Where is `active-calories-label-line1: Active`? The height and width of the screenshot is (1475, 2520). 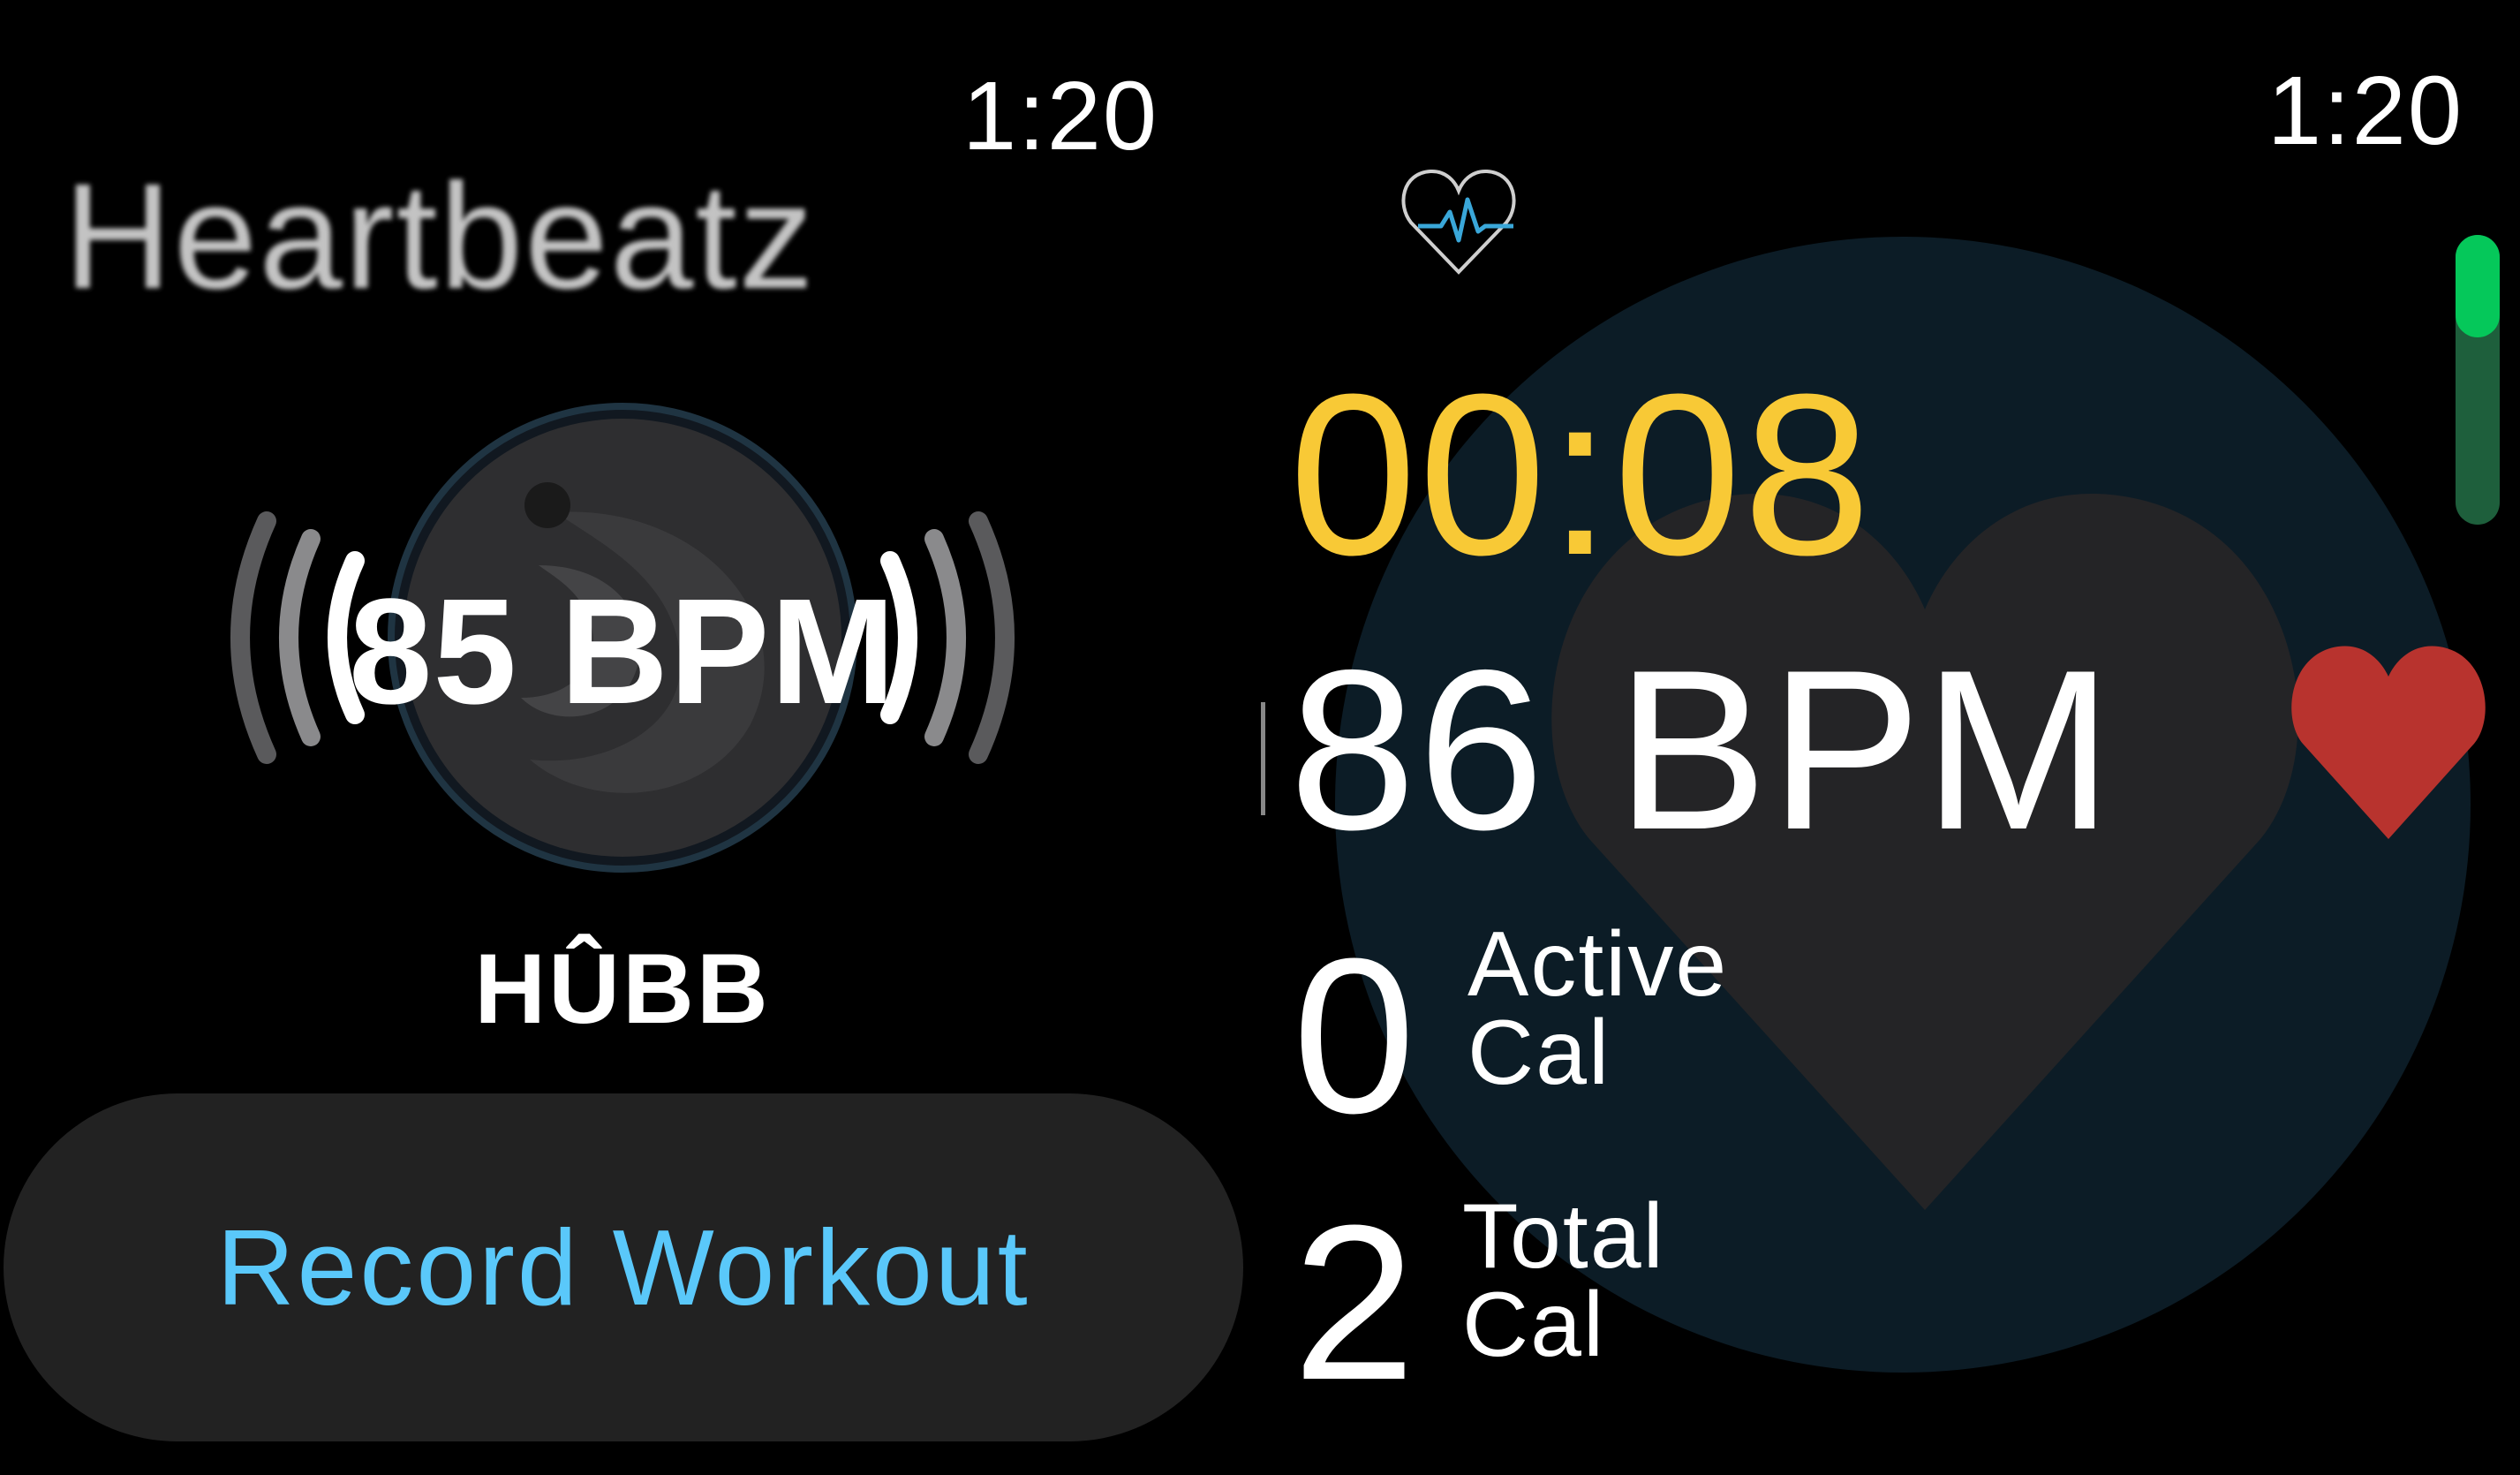 active-calories-label-line1: Active is located at coordinates (1598, 964).